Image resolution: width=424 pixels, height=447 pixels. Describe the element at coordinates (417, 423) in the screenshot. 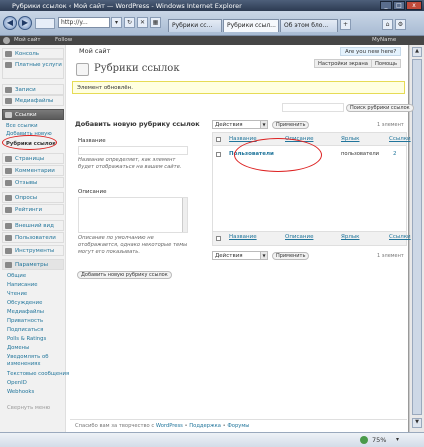

I see `scroll-down-icon: ▼` at that location.